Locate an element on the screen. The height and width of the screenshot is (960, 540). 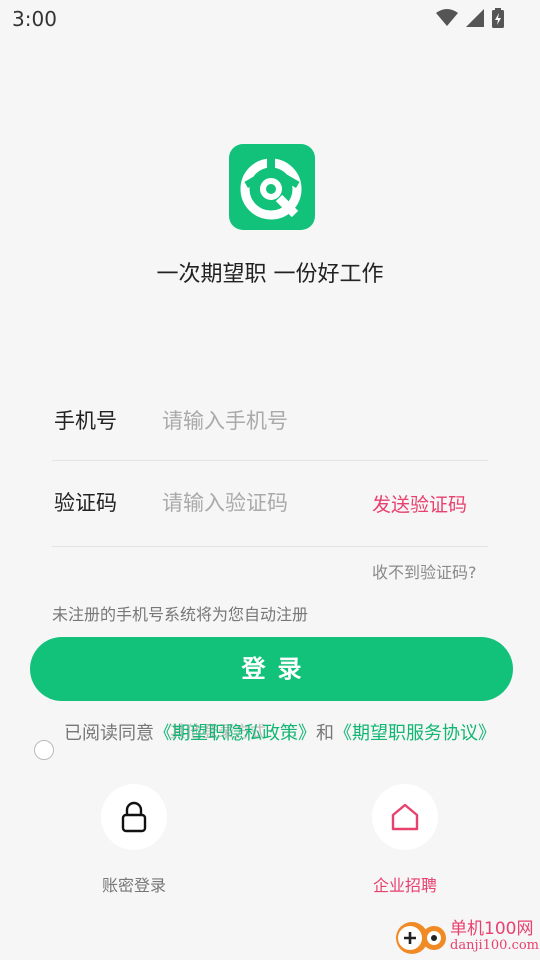
phone-label: 手机号 is located at coordinates (85, 421).